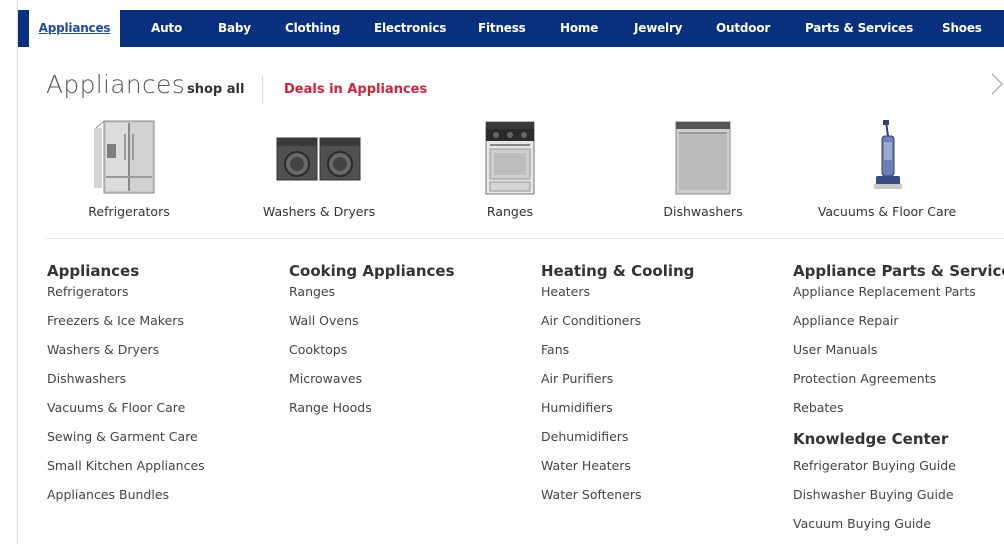  What do you see at coordinates (617, 383) in the screenshot?
I see `column-link: Air Purifiers` at bounding box center [617, 383].